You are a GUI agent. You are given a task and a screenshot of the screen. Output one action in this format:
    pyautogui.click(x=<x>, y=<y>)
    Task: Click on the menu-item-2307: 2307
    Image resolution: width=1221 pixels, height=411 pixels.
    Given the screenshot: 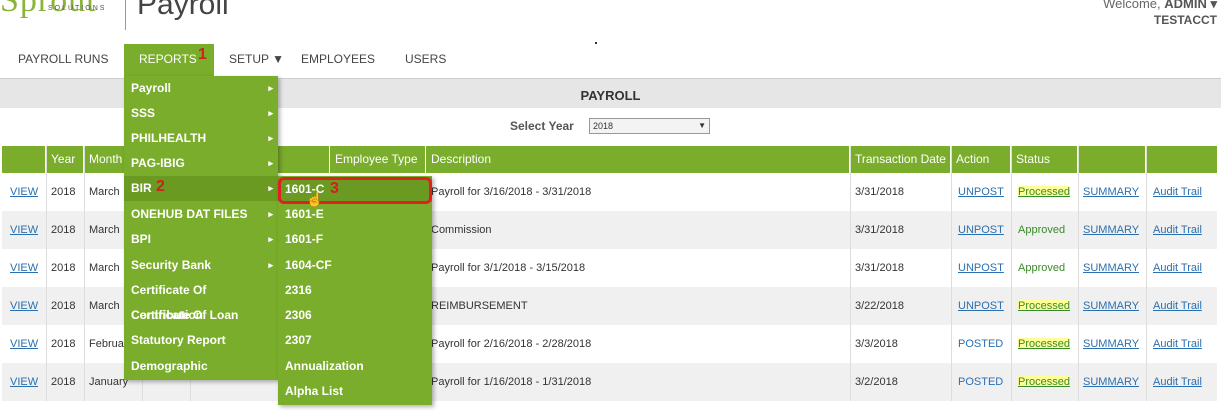 What is the action you would take?
    pyautogui.click(x=355, y=340)
    